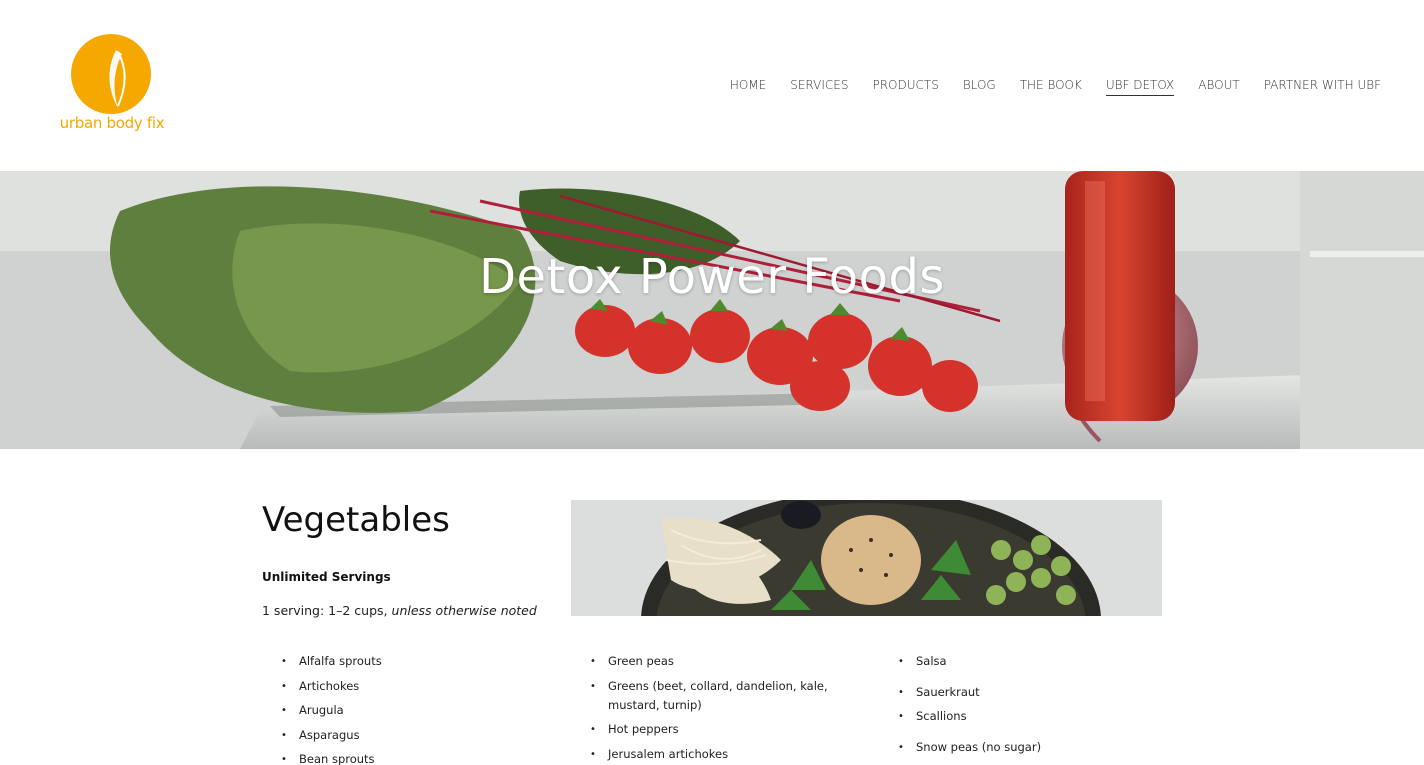 This screenshot has width=1424, height=765. I want to click on salad-bowl-photo, so click(866, 558).